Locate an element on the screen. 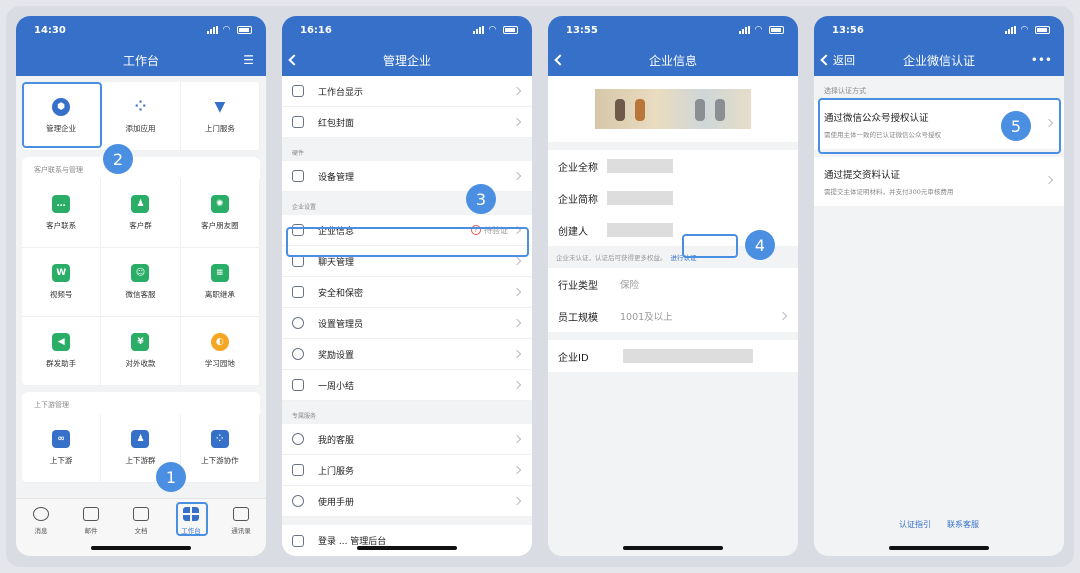 The width and height of the screenshot is (1080, 573). medal-icon is located at coordinates (298, 354).